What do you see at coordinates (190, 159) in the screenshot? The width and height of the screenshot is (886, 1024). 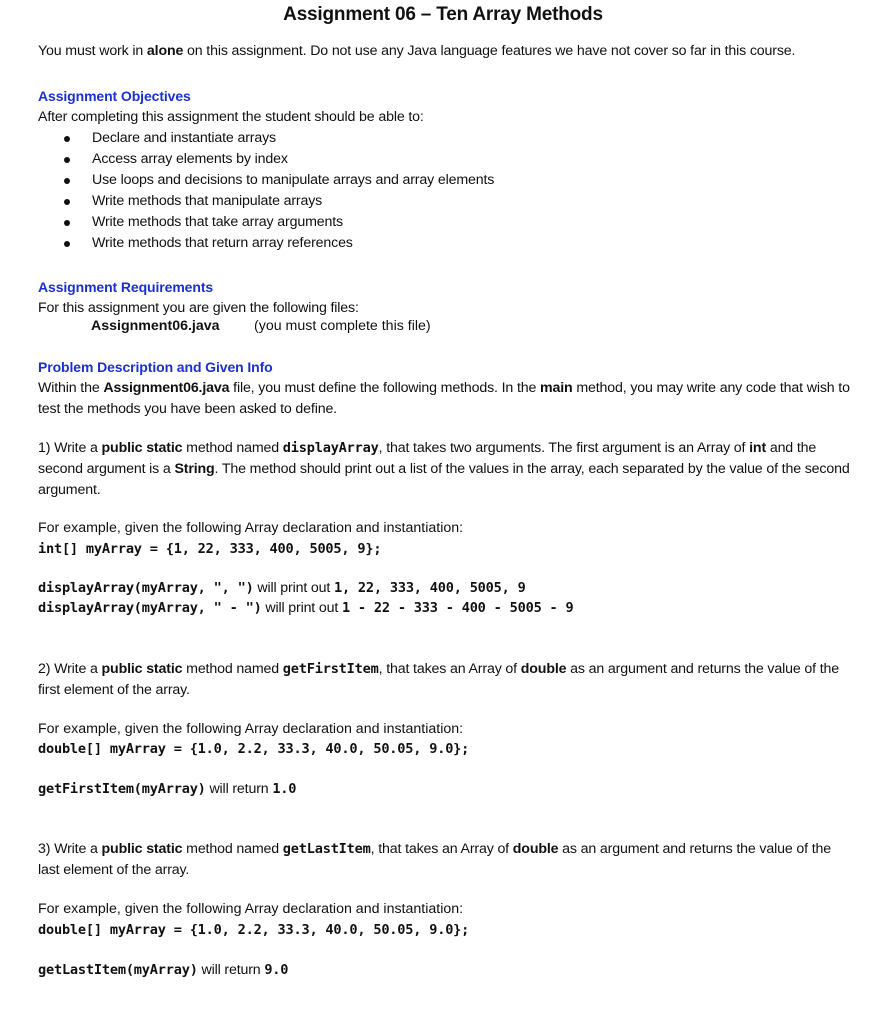 I see `list-item-text: Access array elements by index` at bounding box center [190, 159].